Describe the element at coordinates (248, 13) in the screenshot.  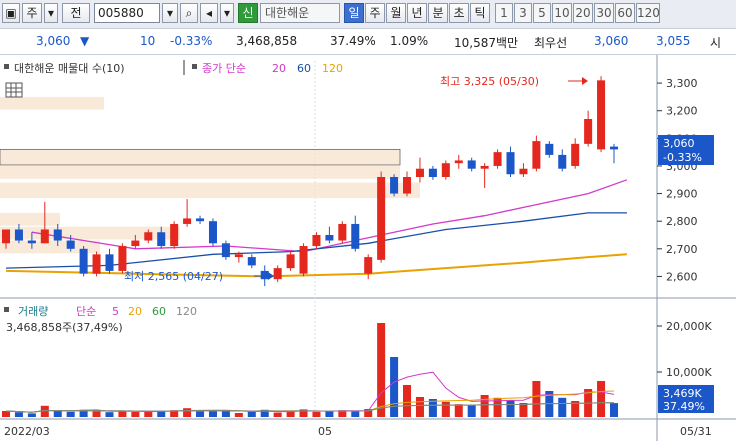
I see `credit-badge: 신` at that location.